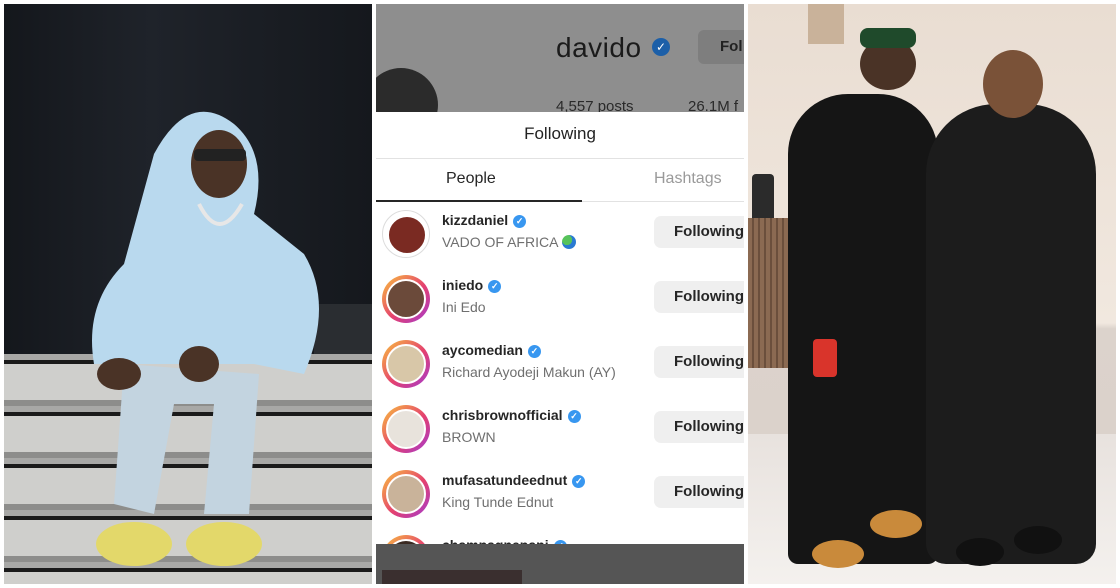 This screenshot has width=1120, height=588. I want to click on active-tab-indicator, so click(479, 201).